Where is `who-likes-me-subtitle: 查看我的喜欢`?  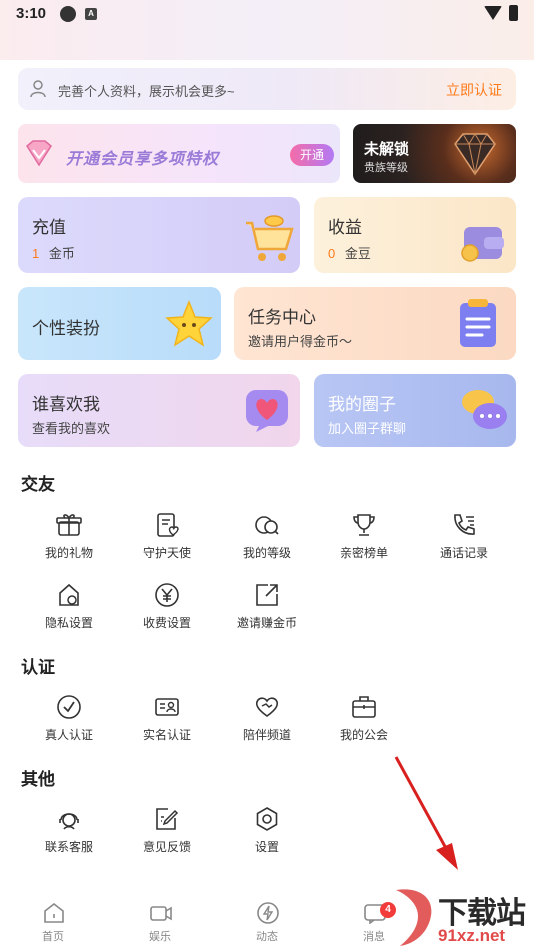 who-likes-me-subtitle: 查看我的喜欢 is located at coordinates (71, 428).